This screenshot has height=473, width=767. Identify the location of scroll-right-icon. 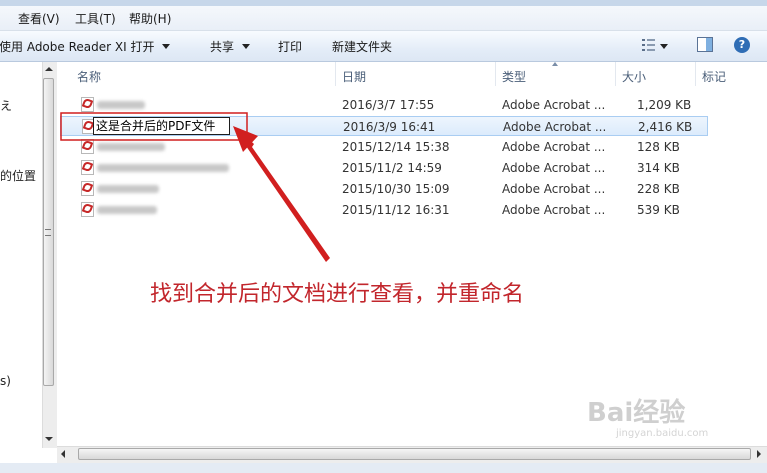
(759, 454).